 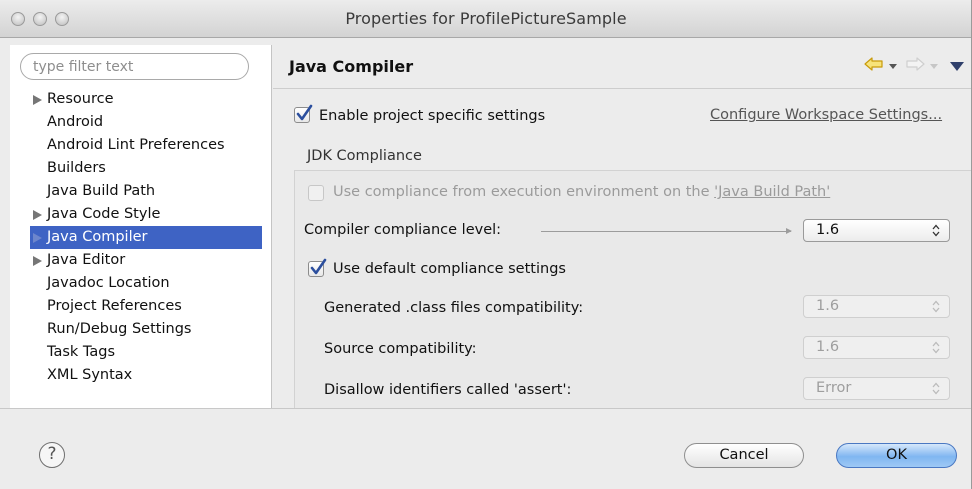 I want to click on back-arrow-icon, so click(x=874, y=66).